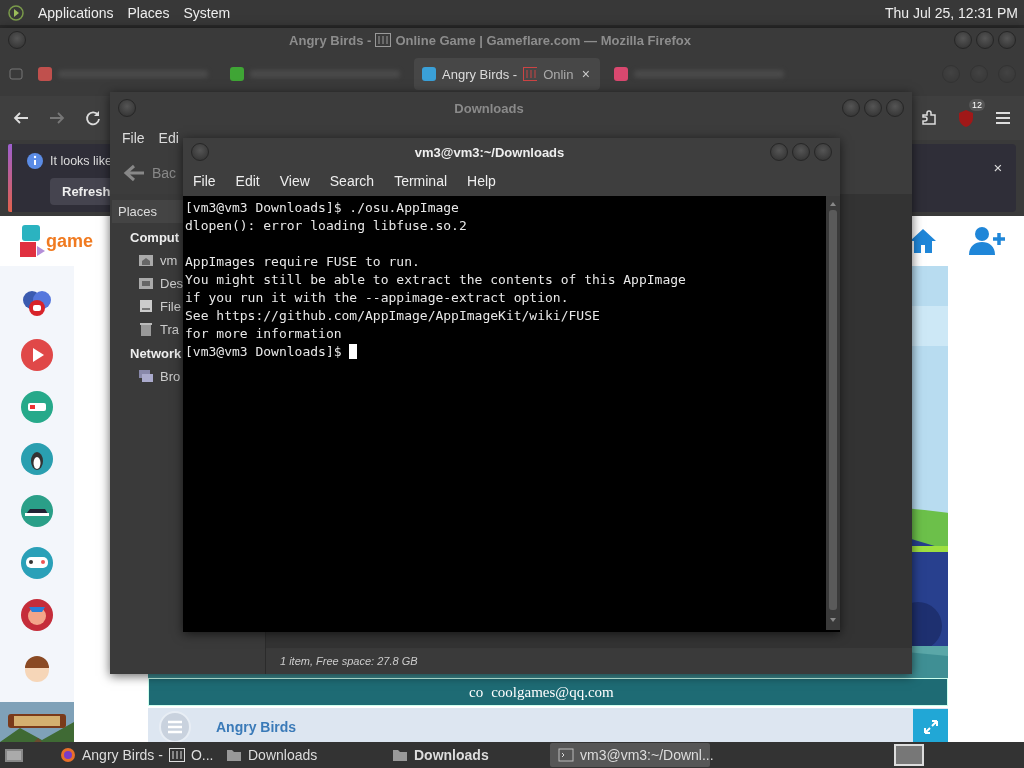 The height and width of the screenshot is (768, 1024). What do you see at coordinates (146, 306) in the screenshot?
I see `drive-icon` at bounding box center [146, 306].